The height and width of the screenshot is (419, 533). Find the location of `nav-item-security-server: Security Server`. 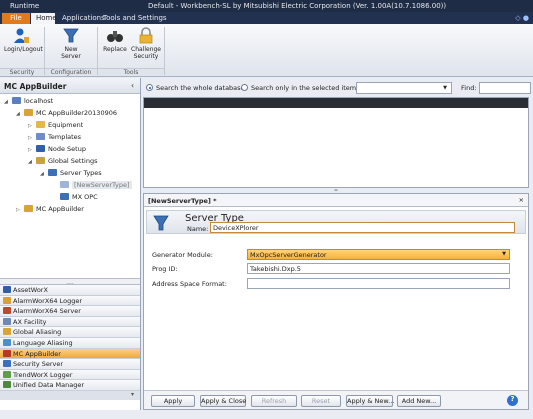

nav-item-security-server: Security Server is located at coordinates (70, 364).